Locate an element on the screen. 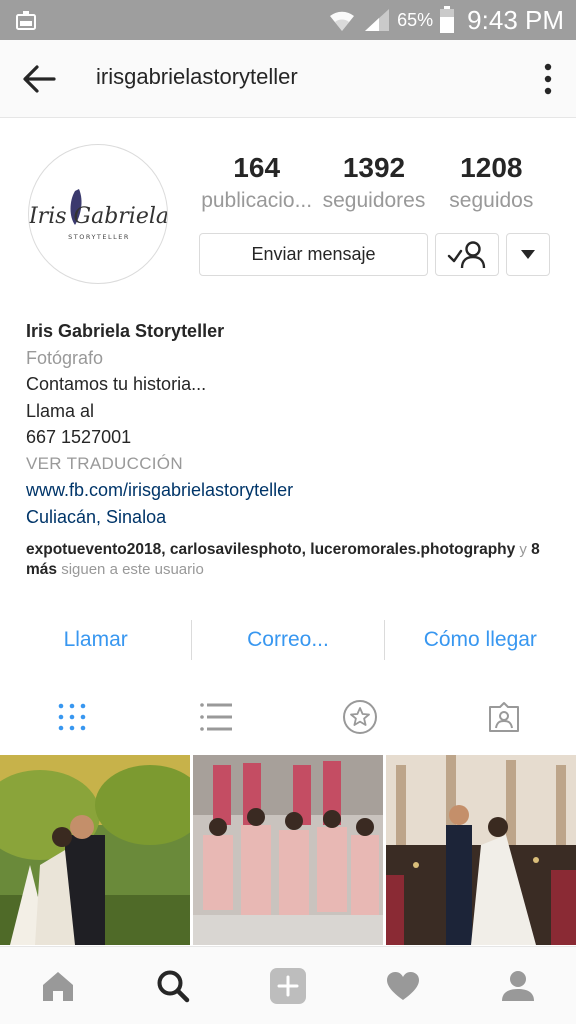  notification-icon is located at coordinates (26, 20).